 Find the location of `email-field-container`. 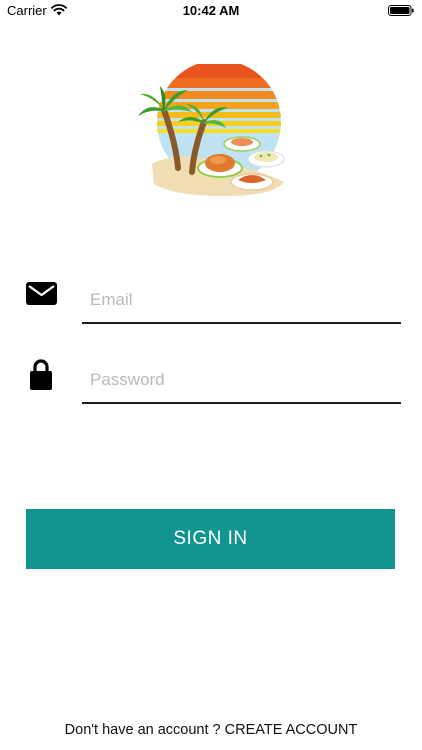

email-field-container is located at coordinates (241, 302).